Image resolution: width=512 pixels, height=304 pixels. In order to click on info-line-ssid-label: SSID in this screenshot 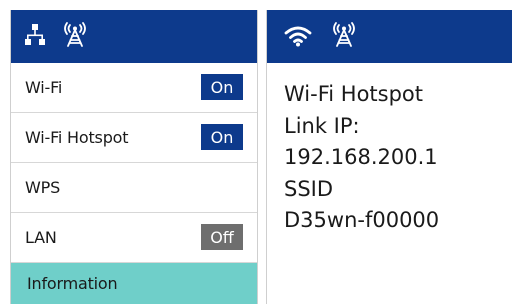, I will do `click(309, 188)`.